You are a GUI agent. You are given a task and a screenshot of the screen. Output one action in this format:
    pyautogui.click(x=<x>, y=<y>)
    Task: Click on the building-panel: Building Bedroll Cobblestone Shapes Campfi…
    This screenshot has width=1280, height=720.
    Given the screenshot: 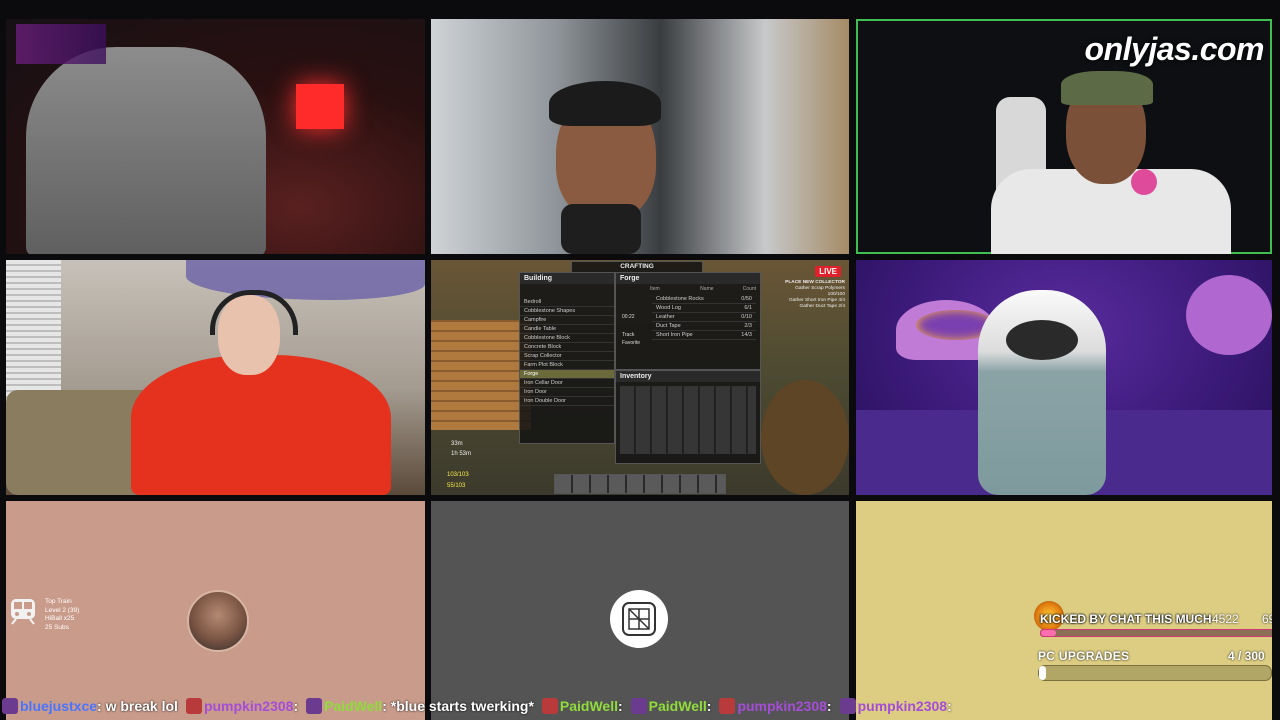 What is the action you would take?
    pyautogui.click(x=567, y=358)
    